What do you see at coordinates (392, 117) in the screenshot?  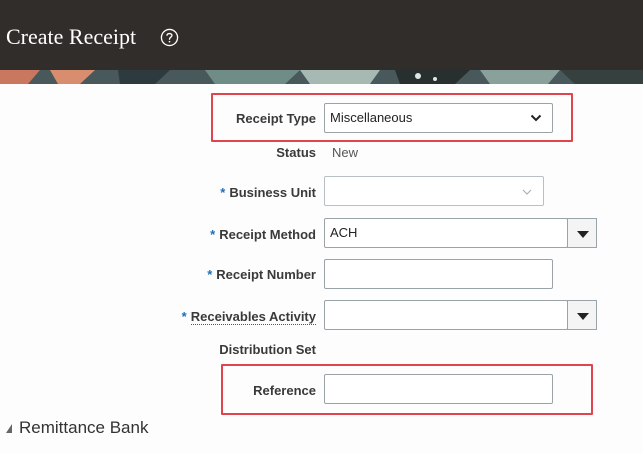 I see `highlight-receipt-type` at bounding box center [392, 117].